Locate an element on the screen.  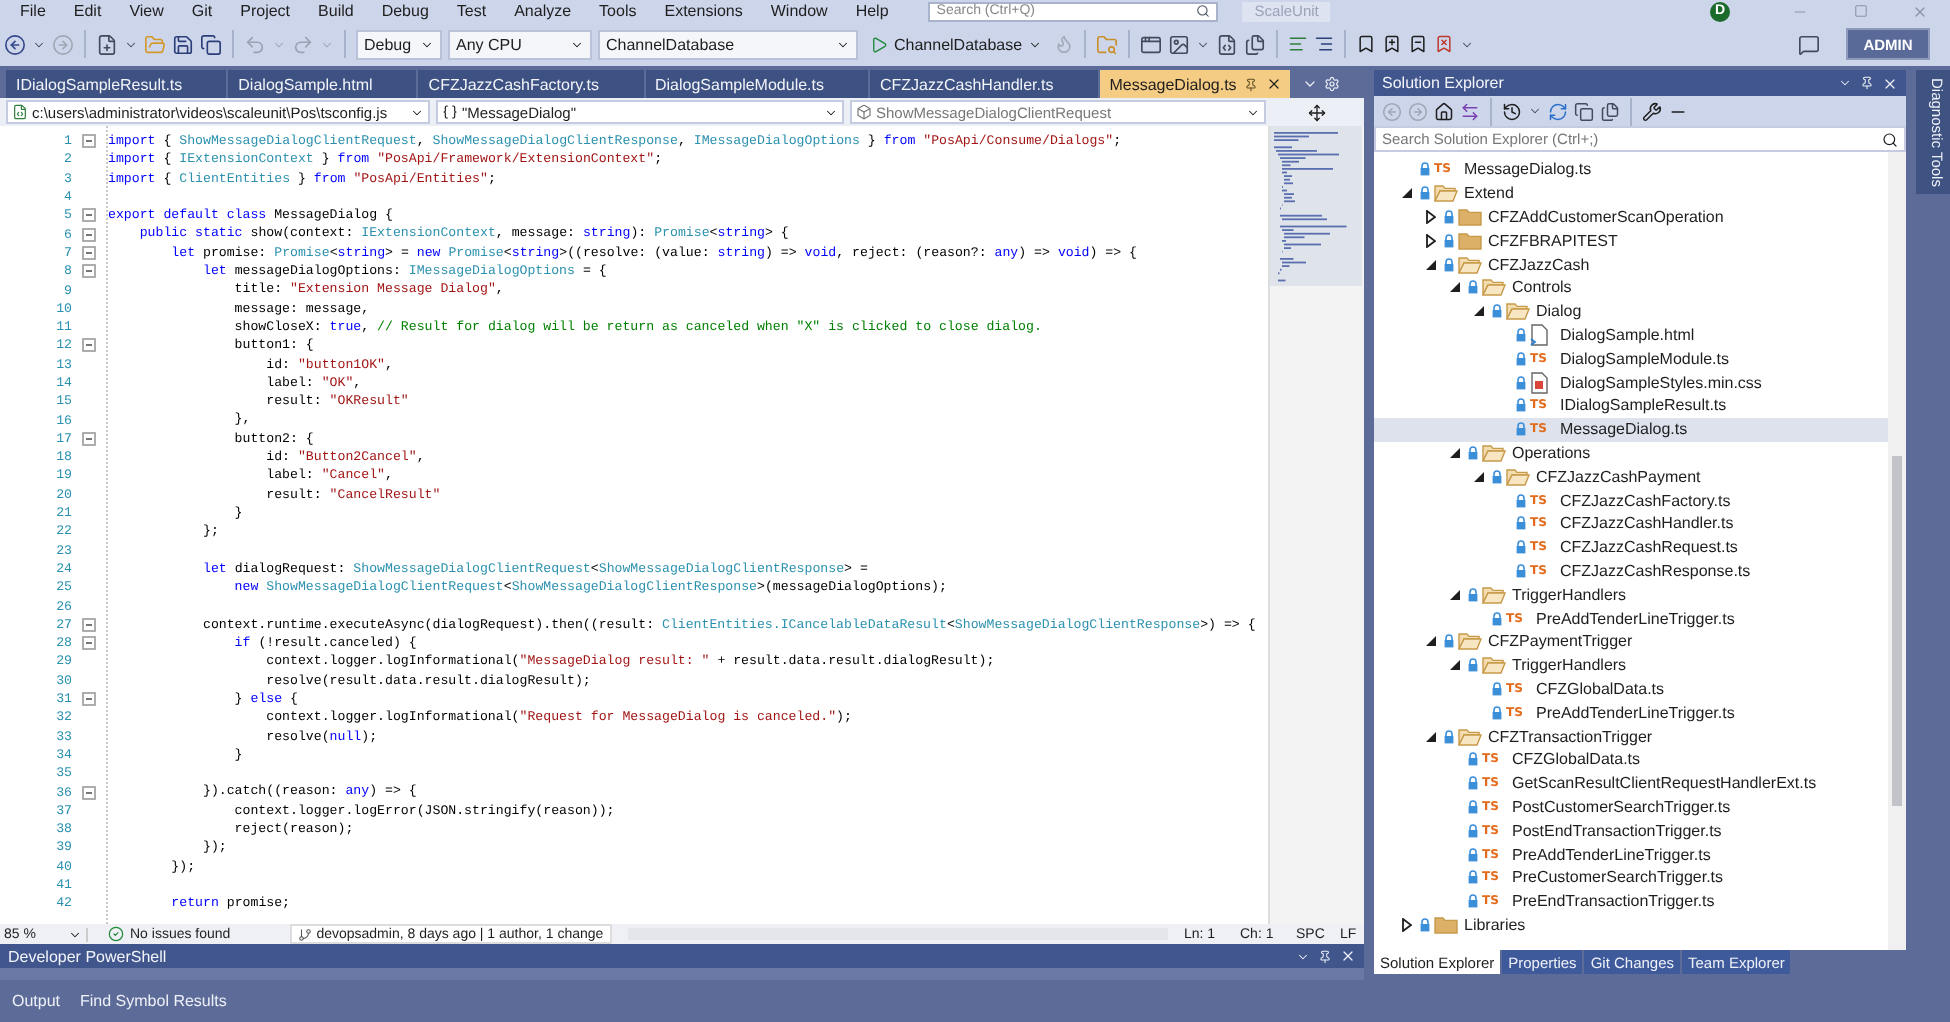
play-icon is located at coordinates (879, 44).